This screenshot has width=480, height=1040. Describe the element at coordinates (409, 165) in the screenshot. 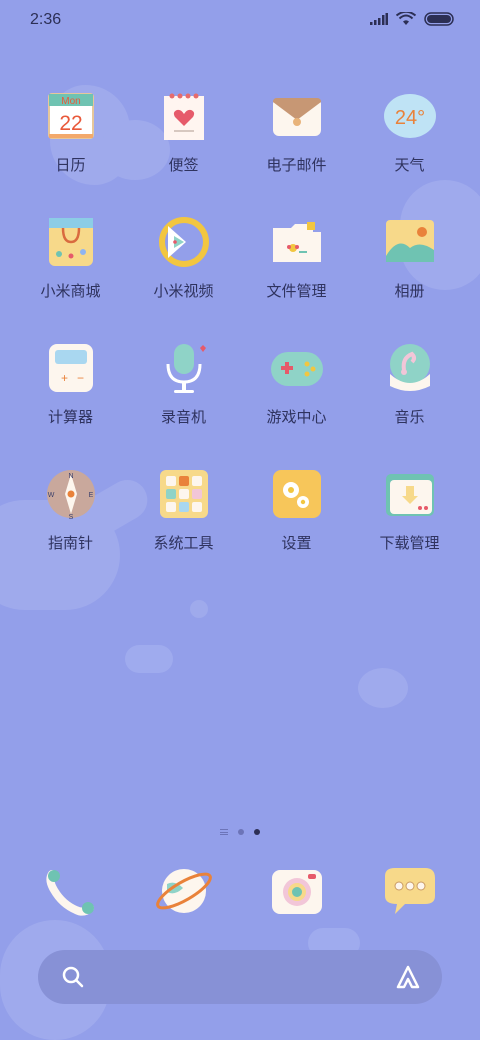

I see `app-label: 天气` at that location.